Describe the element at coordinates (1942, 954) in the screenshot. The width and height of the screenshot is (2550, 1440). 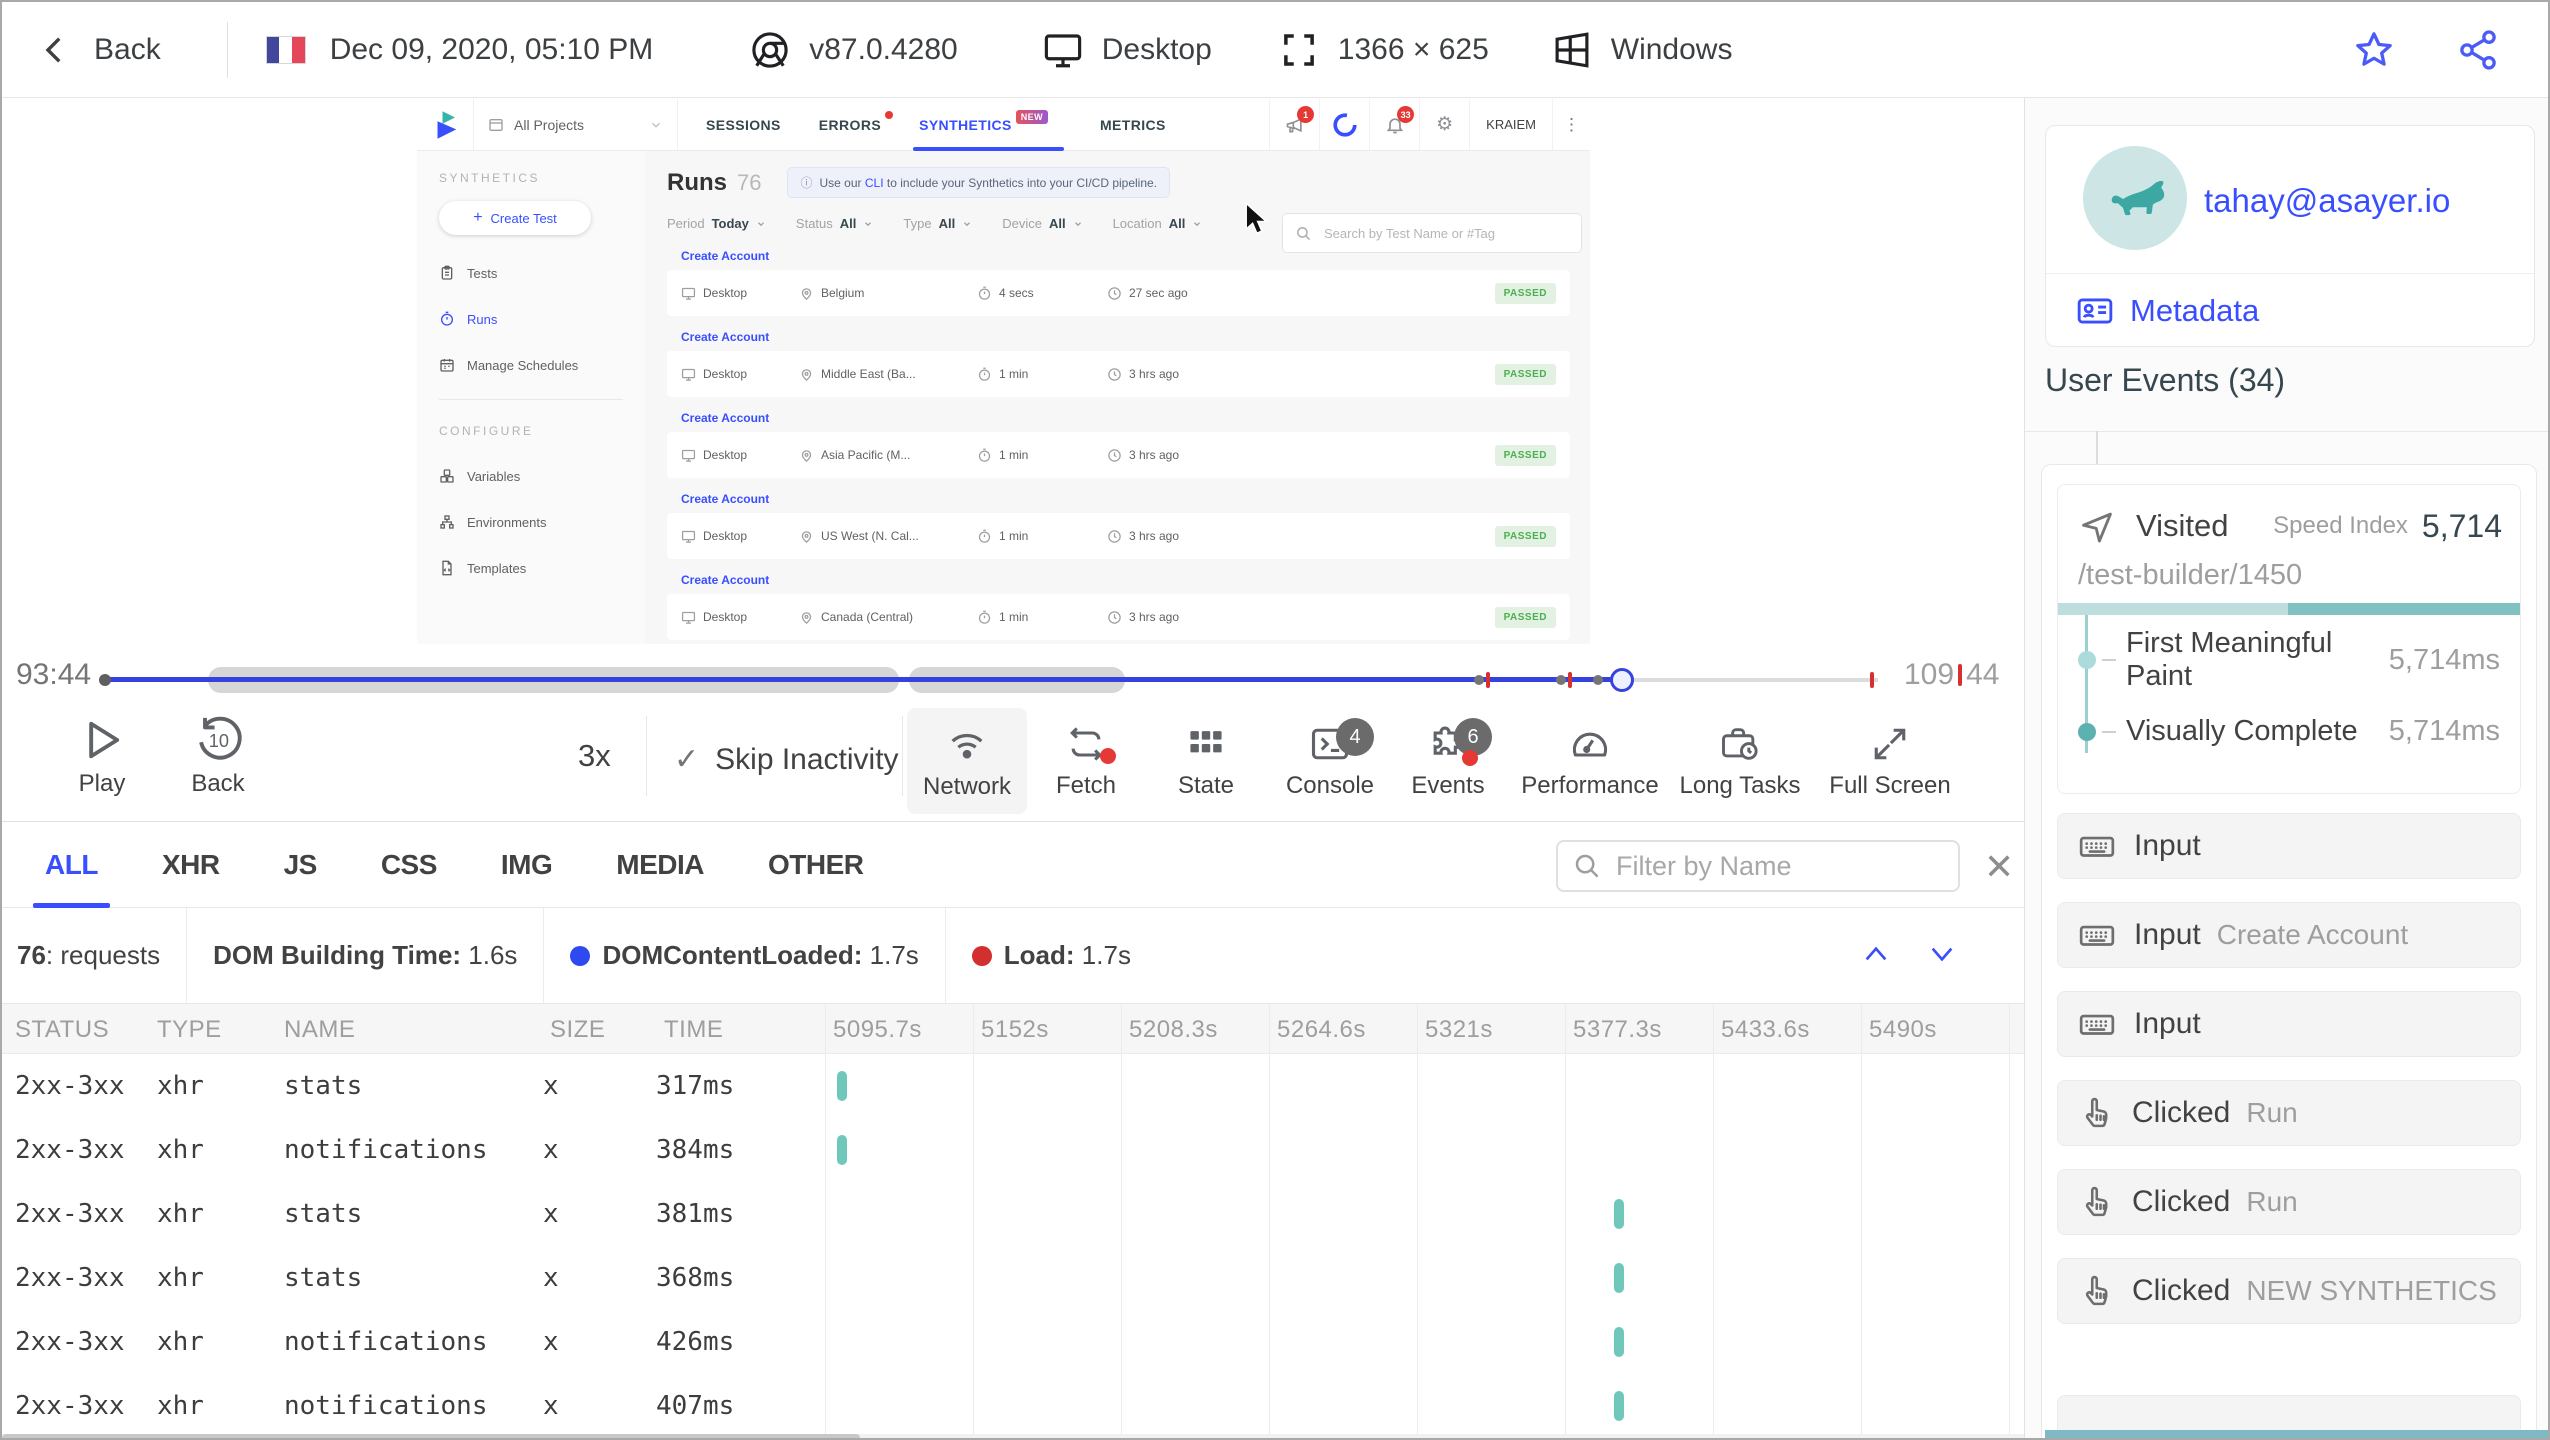
I see `jump-down-icon` at that location.